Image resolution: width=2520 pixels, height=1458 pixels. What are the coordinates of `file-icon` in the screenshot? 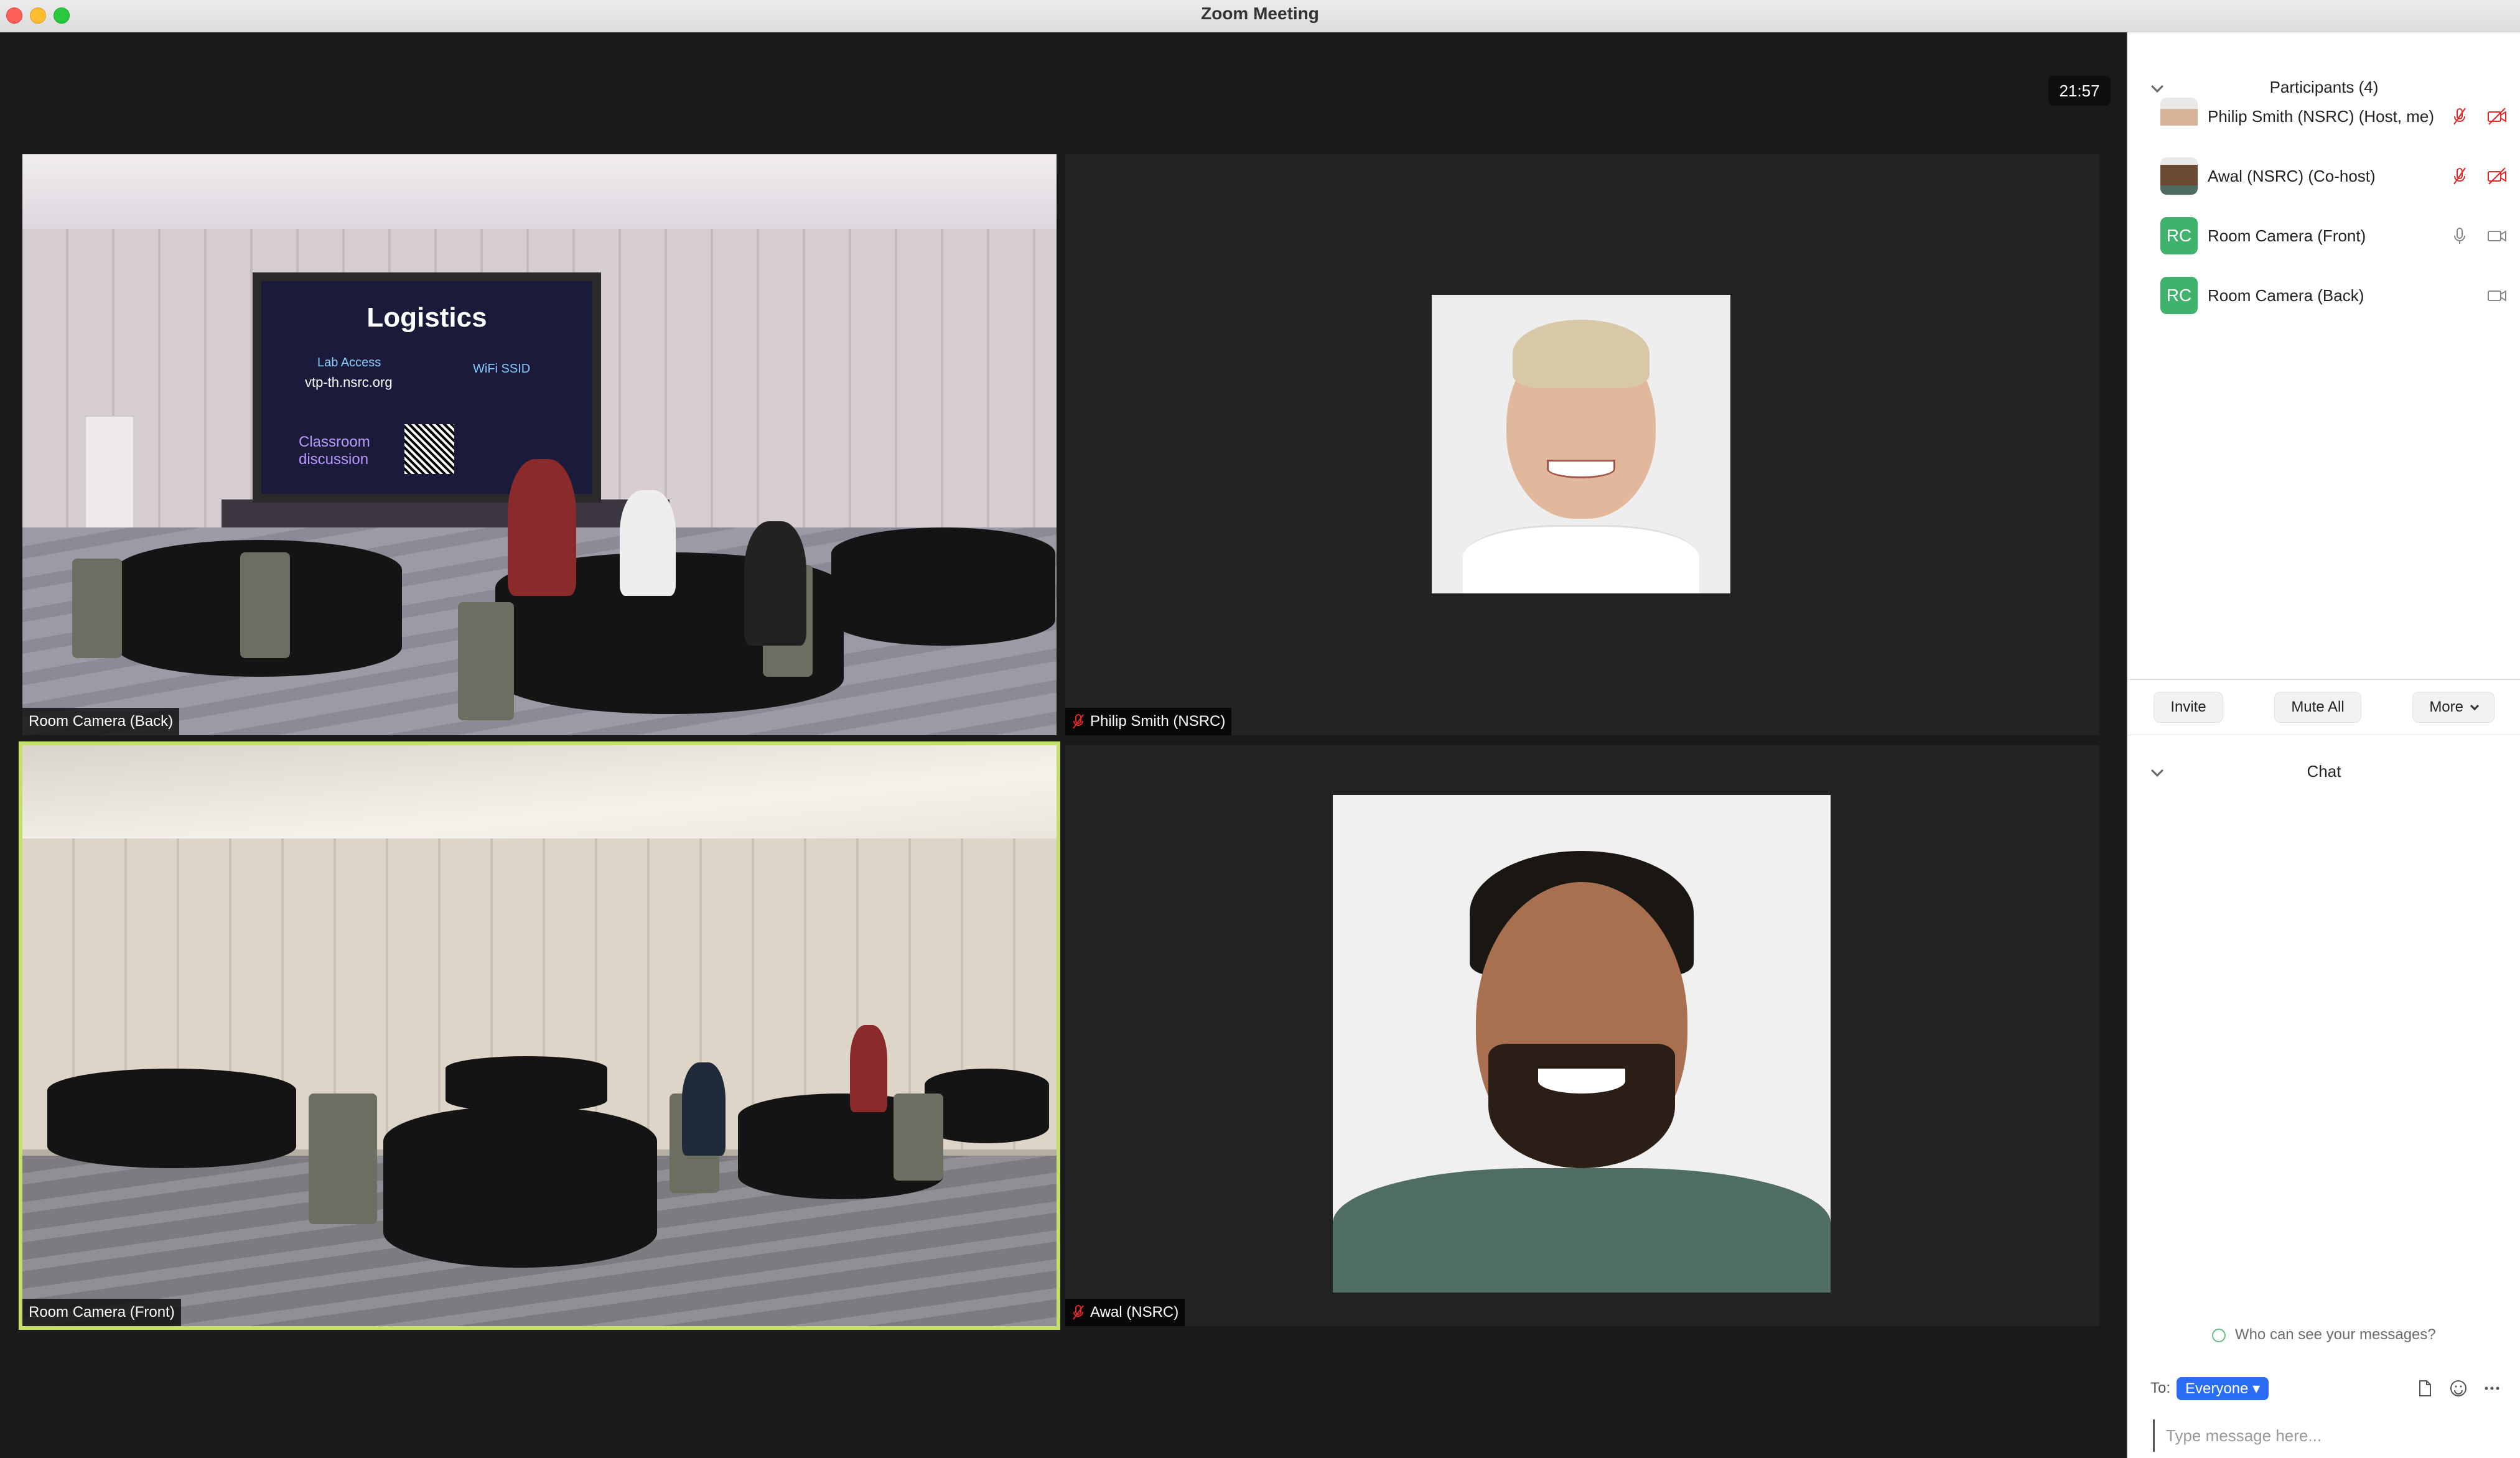 It's located at (2424, 1388).